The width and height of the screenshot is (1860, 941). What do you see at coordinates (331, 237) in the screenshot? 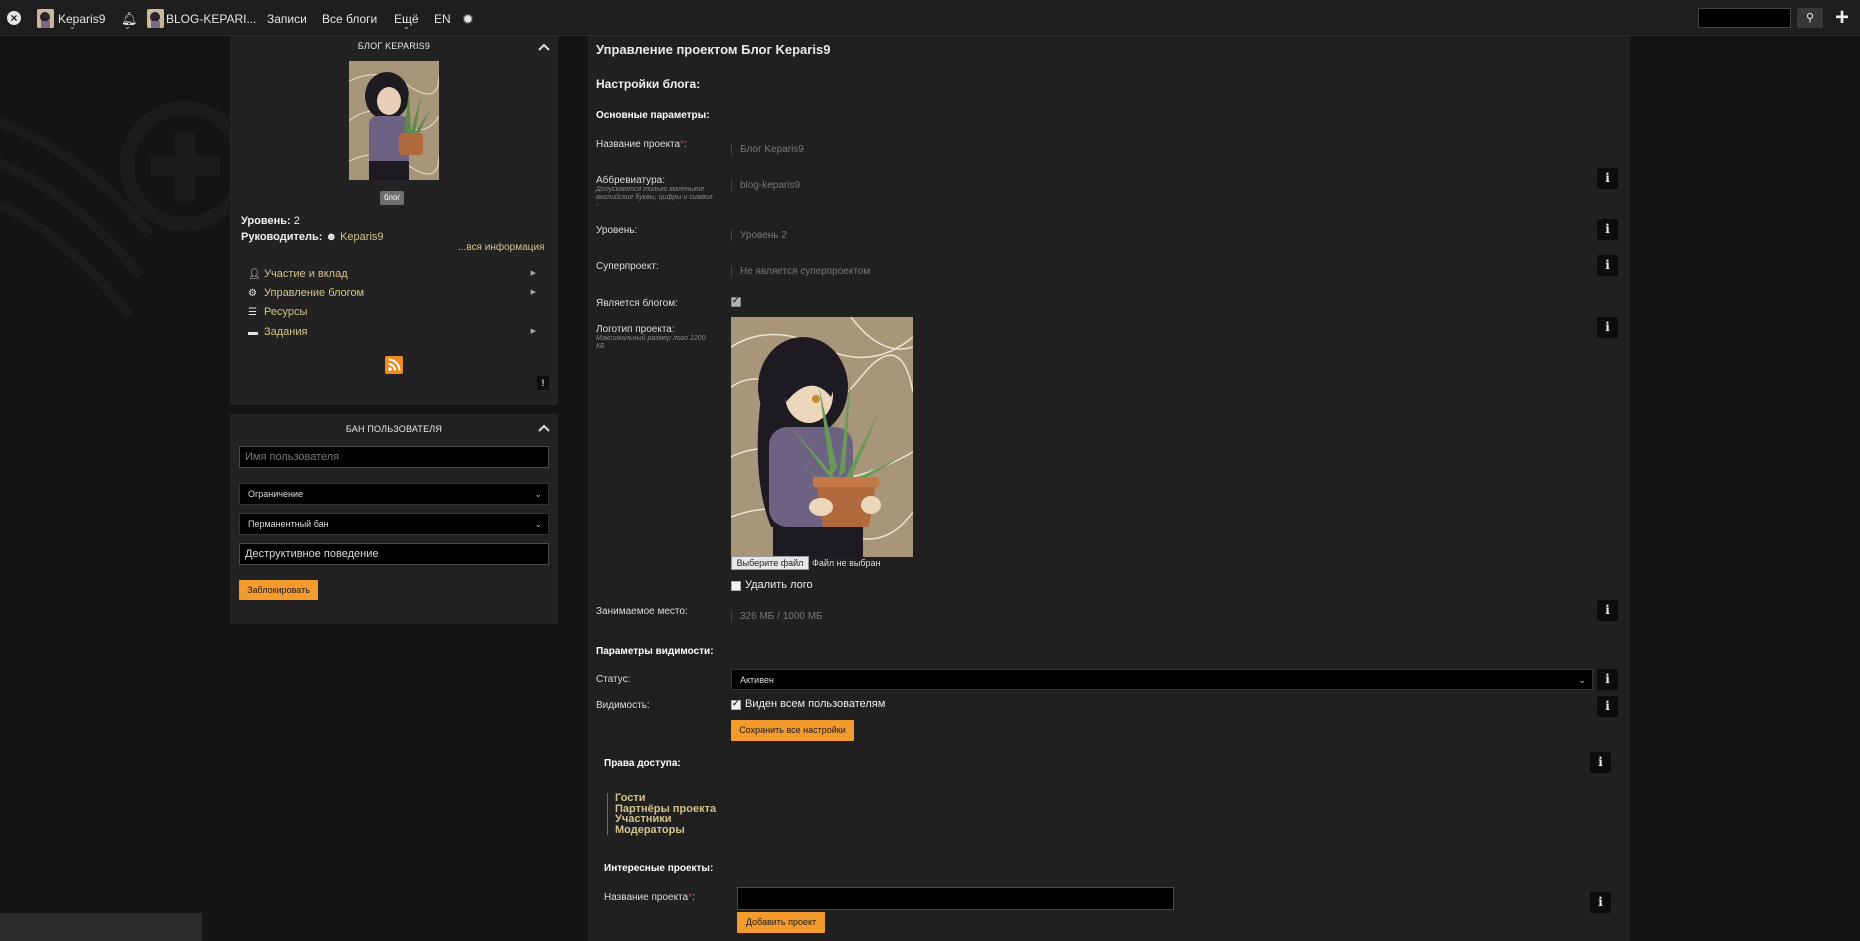
I see `user-icon: ☻` at bounding box center [331, 237].